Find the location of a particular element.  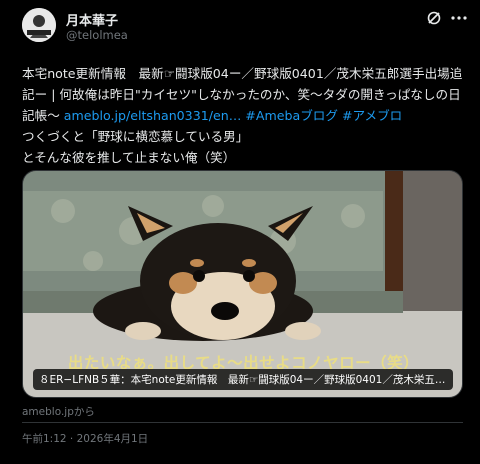

author-handle: @telolmea is located at coordinates (97, 35).